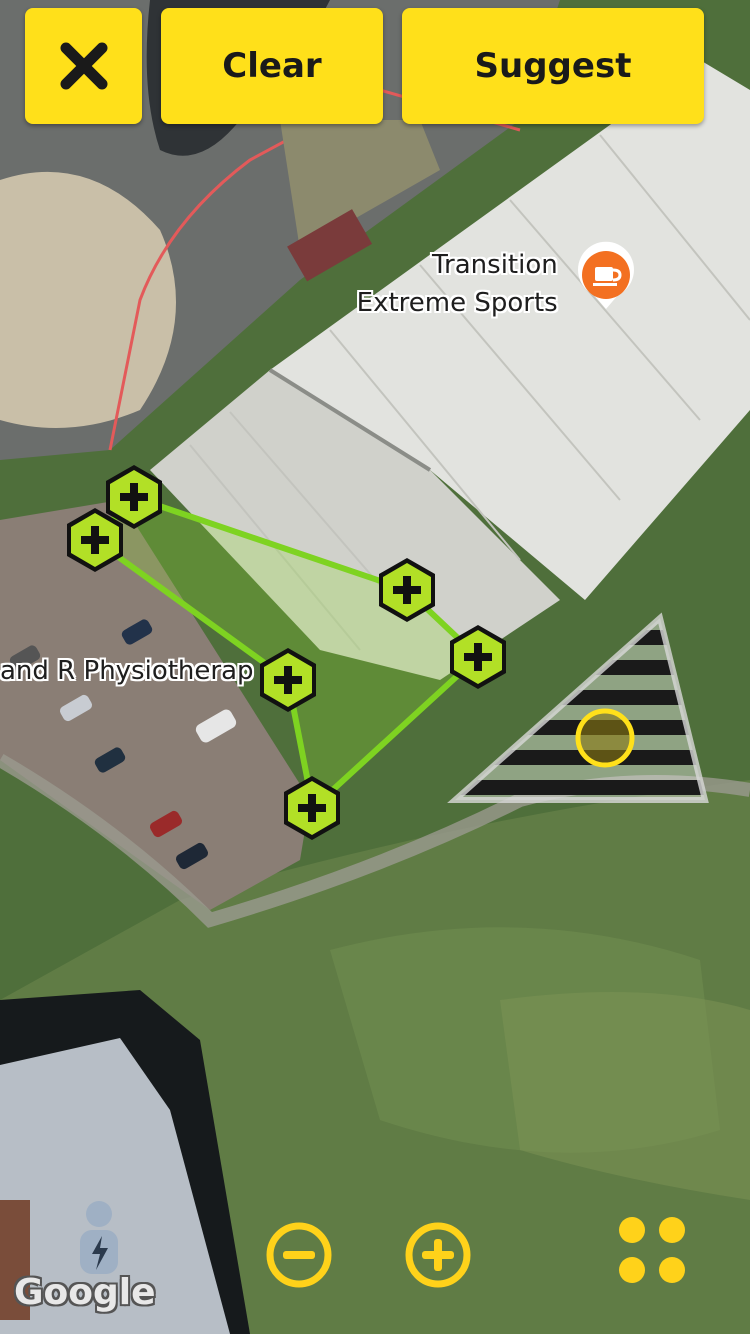  I want to click on google-attribution: Google, so click(85, 1292).